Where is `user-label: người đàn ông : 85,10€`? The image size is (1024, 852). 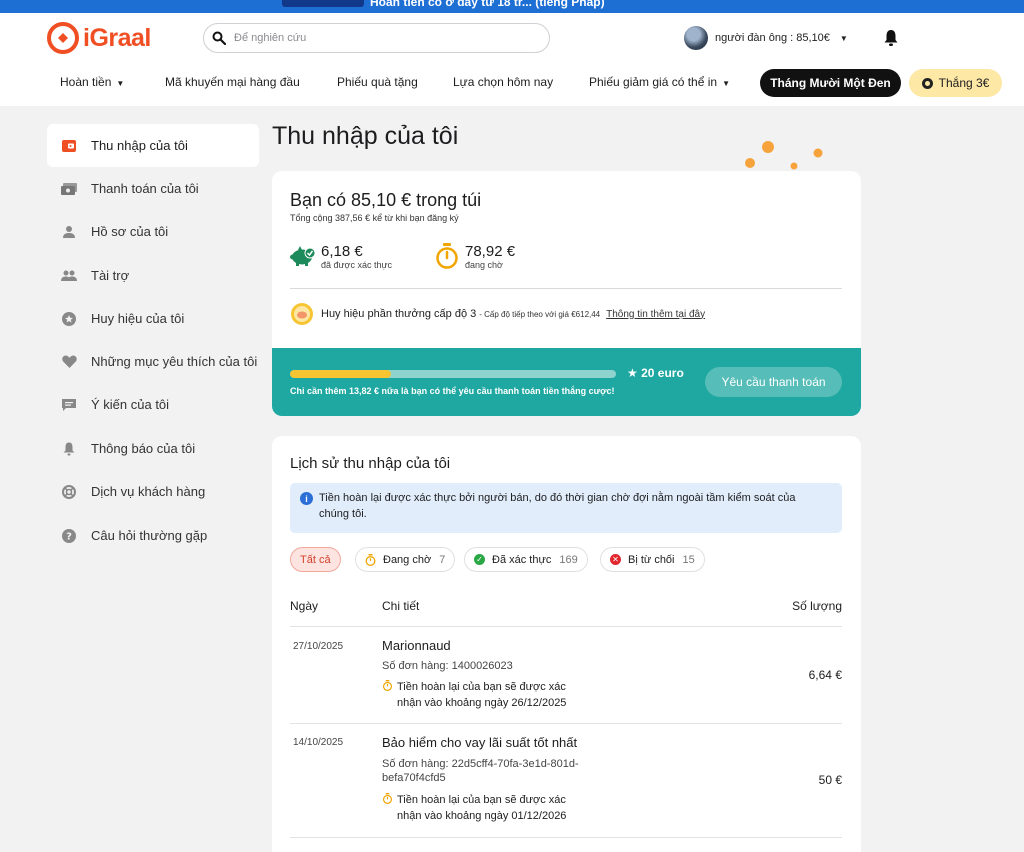 user-label: người đàn ông : 85,10€ is located at coordinates (772, 38).